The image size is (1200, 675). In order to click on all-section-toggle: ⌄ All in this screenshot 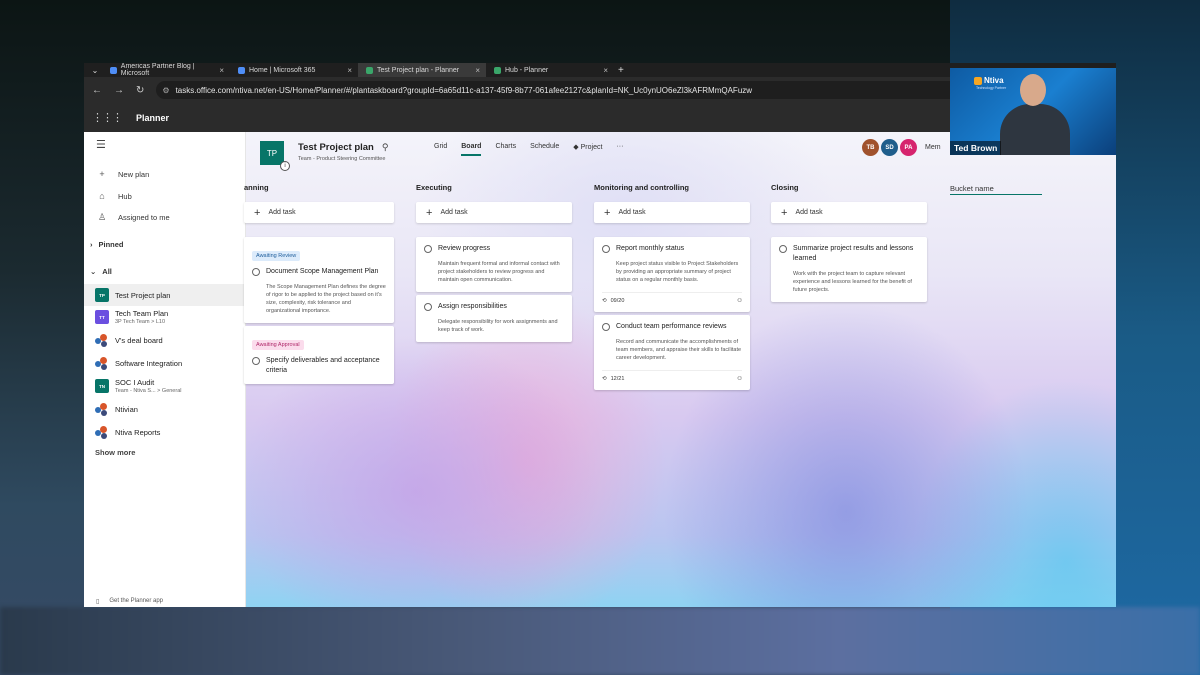, I will do `click(101, 271)`.